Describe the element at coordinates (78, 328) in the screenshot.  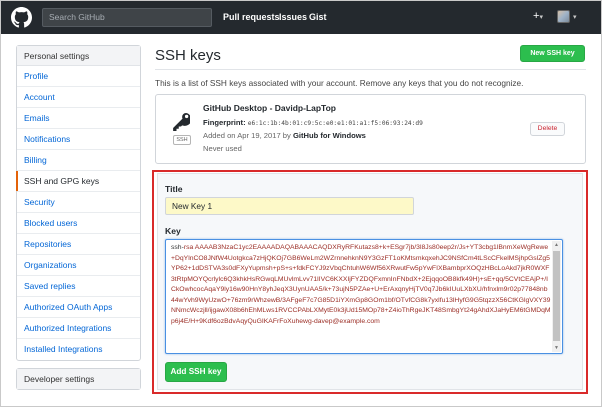
I see `sidebar-item-authorized-integrations: Authorized Integrations` at that location.